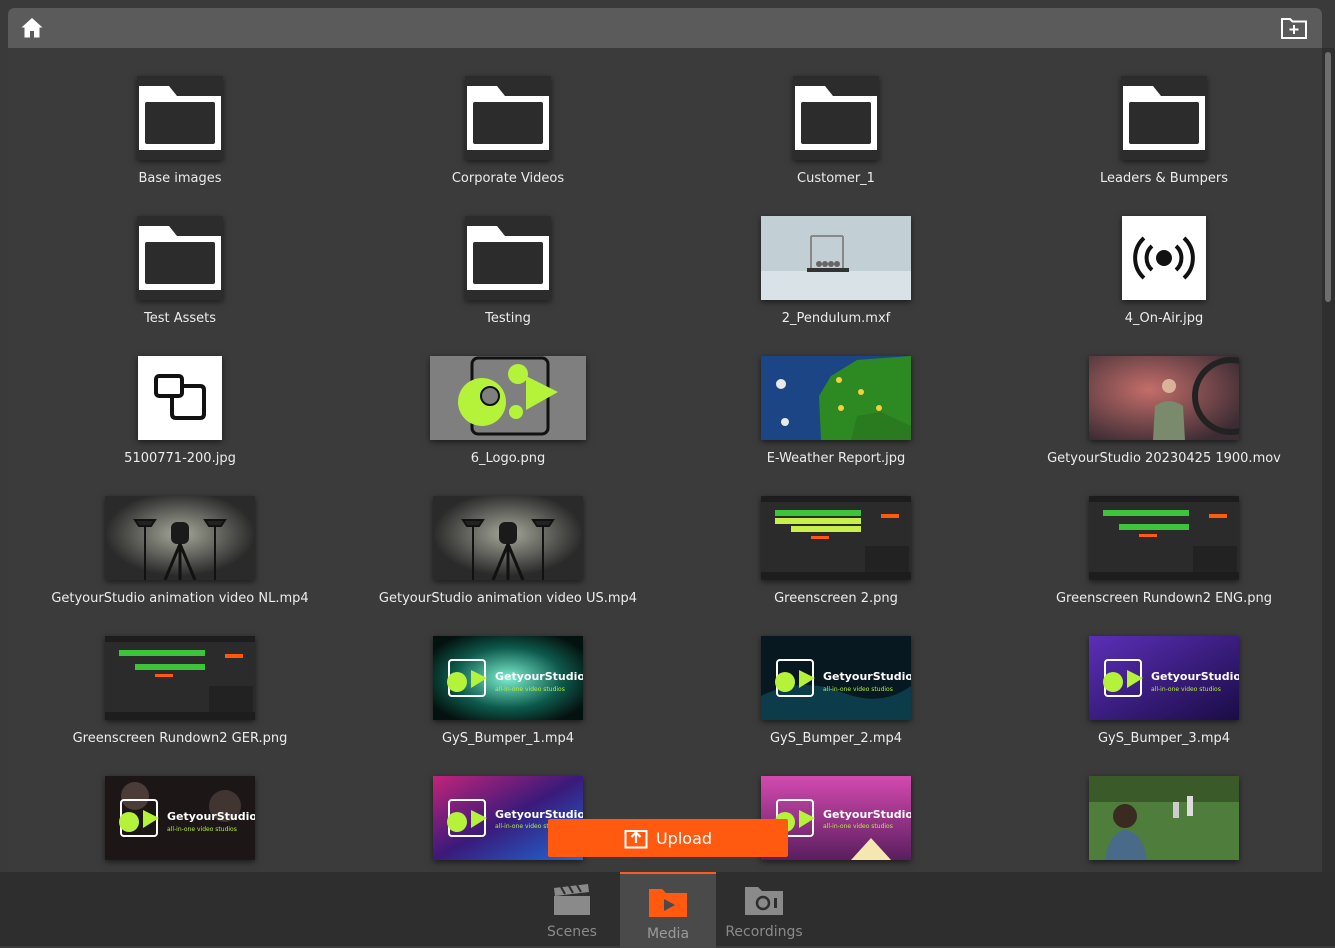  I want to click on studio-recording-thumbnail, so click(1164, 398).